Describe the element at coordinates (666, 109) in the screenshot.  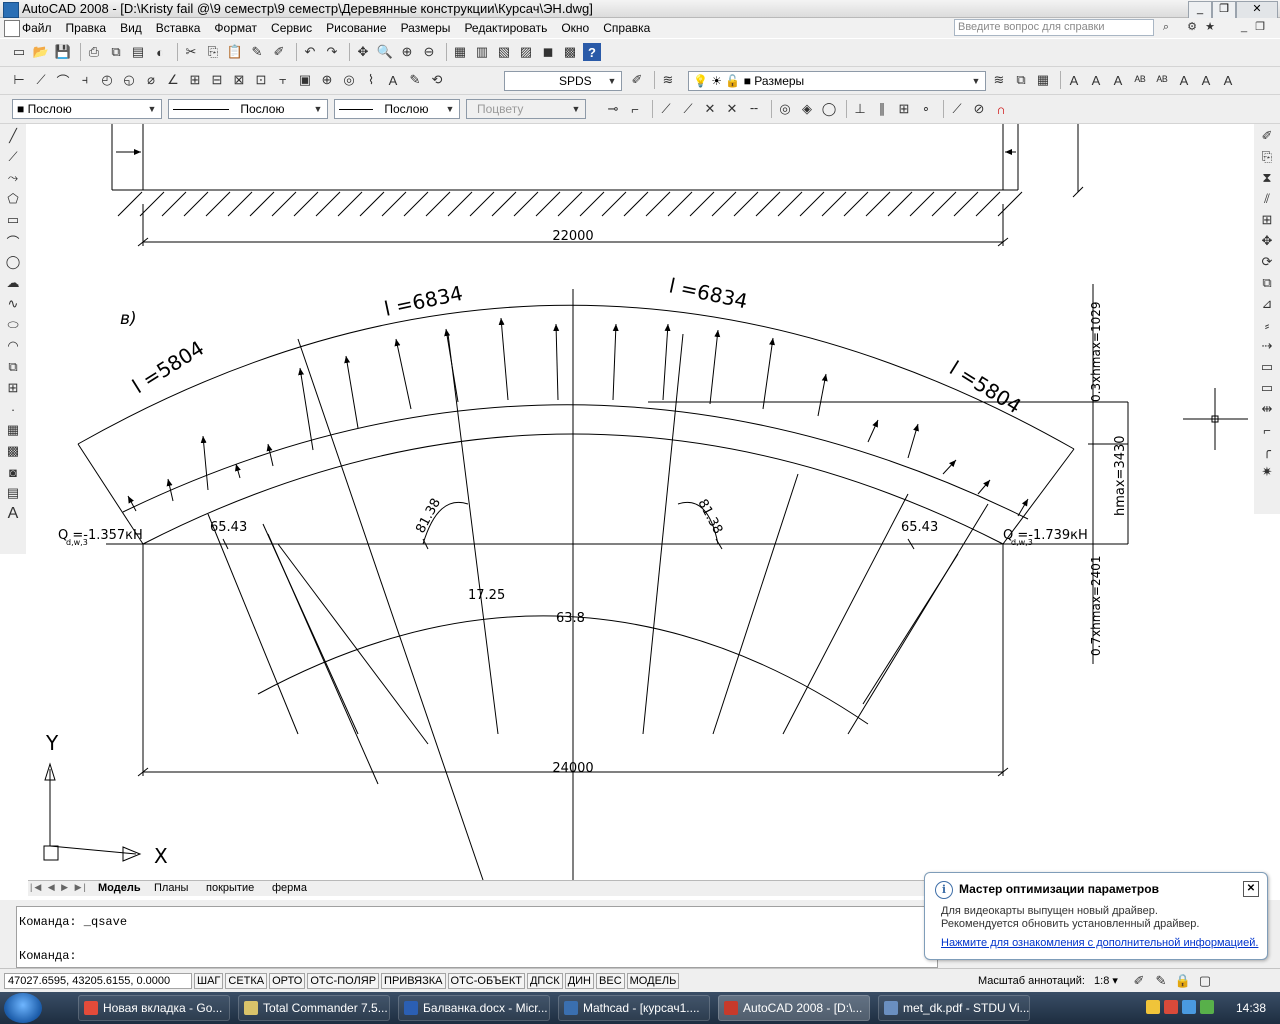
I see `snap-midpoint-icon: ⟋` at that location.